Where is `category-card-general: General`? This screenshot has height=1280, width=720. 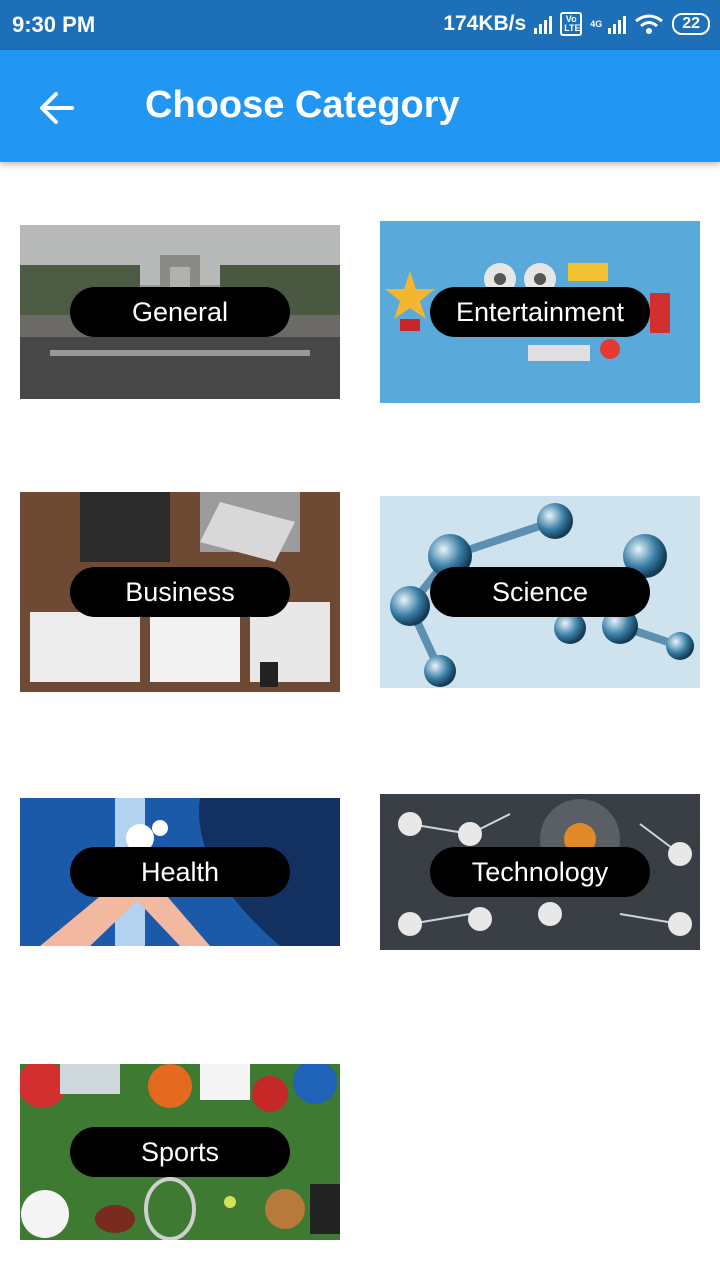
category-card-general: General is located at coordinates (180, 312).